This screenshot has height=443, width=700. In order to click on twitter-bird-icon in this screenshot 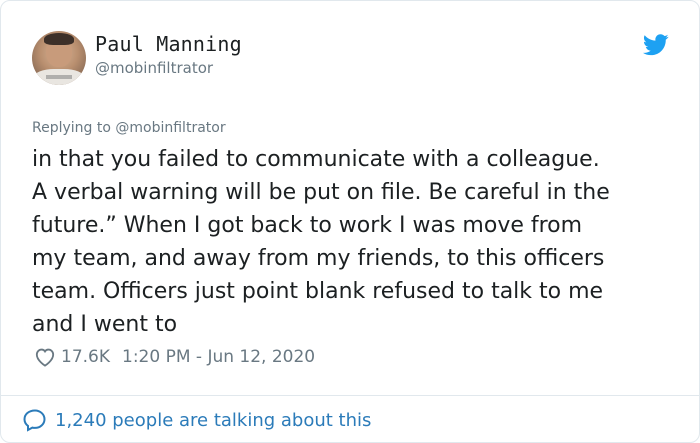, I will do `click(656, 45)`.